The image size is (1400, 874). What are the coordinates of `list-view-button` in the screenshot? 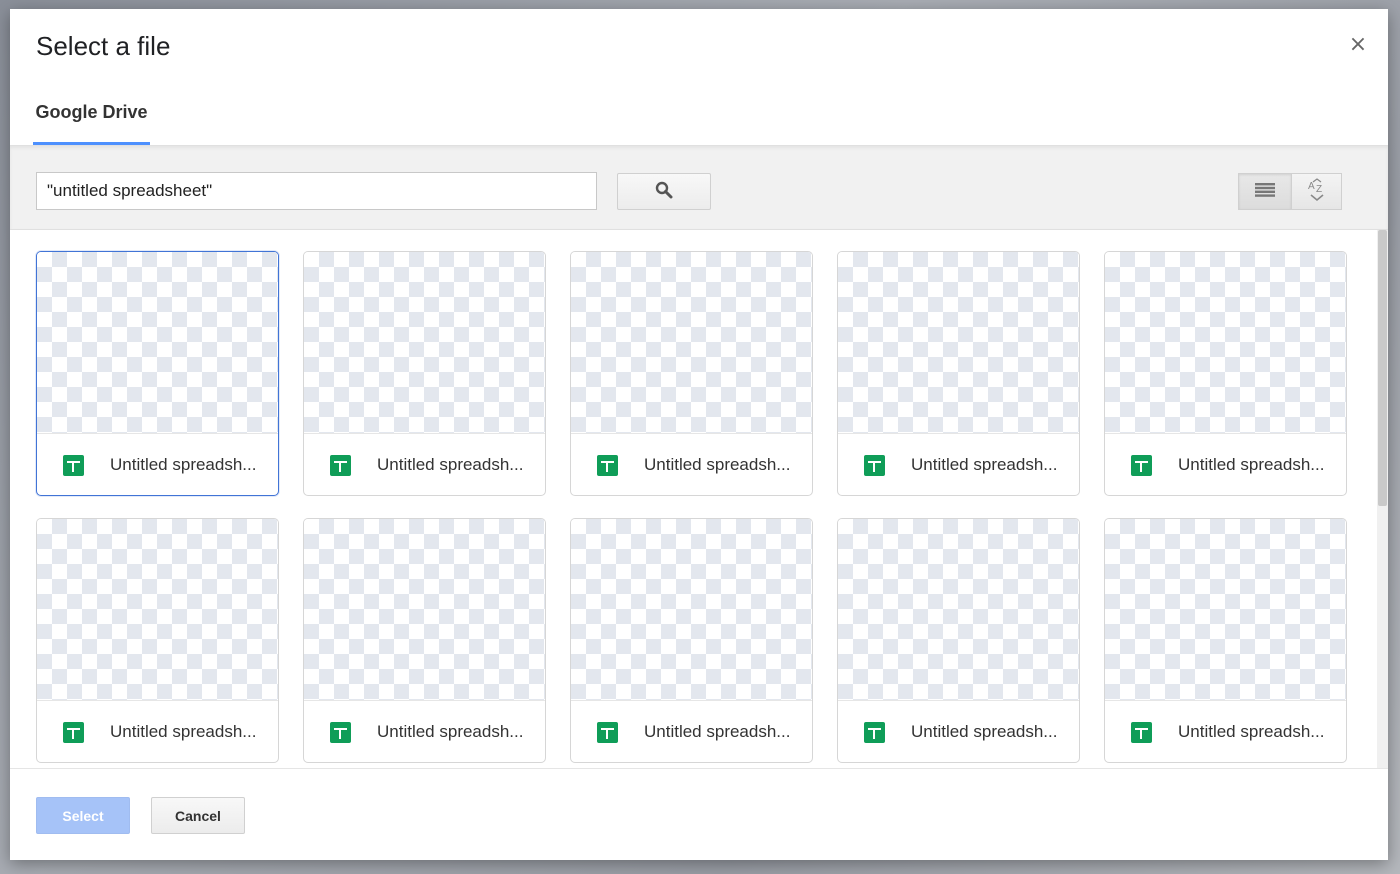 It's located at (1265, 191).